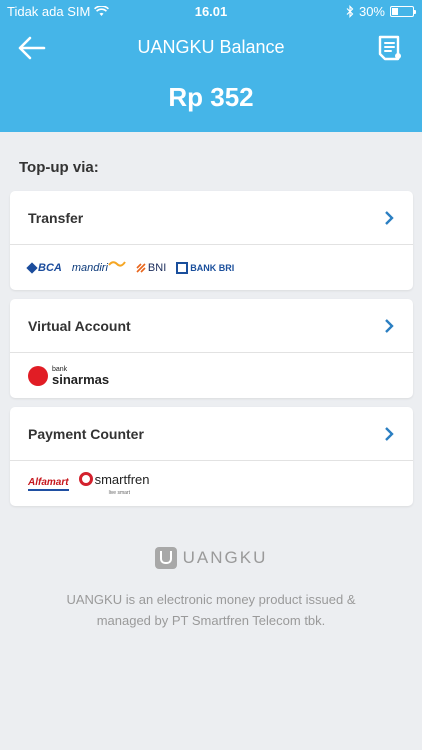 This screenshot has height=750, width=422. Describe the element at coordinates (119, 492) in the screenshot. I see `smartfren-tagline: live smart` at that location.